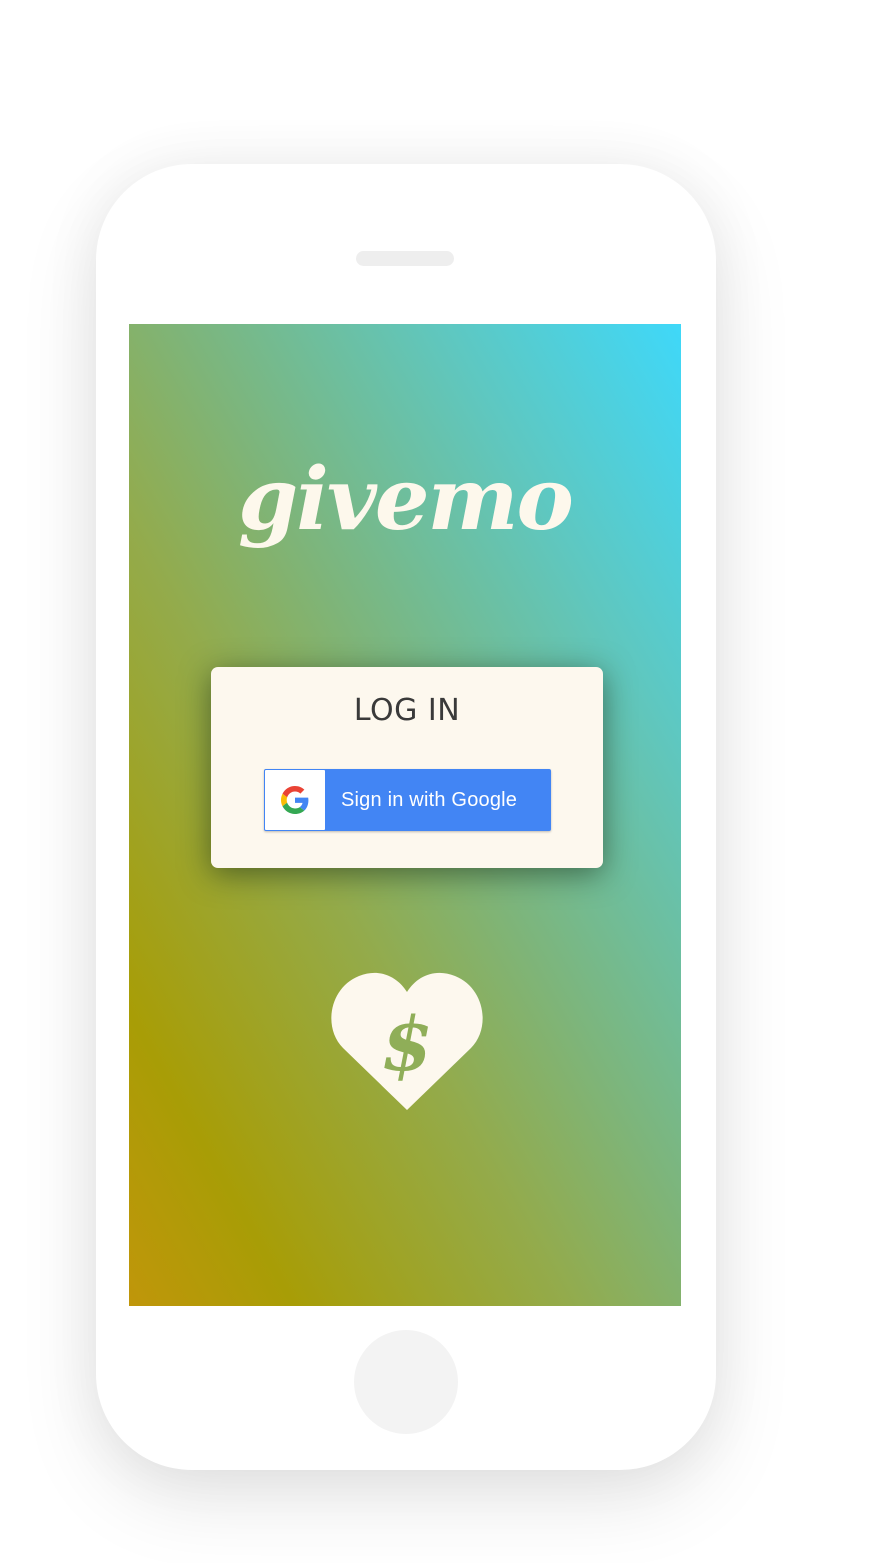 The height and width of the screenshot is (1563, 876). Describe the element at coordinates (407, 767) in the screenshot. I see `login-card: LOG IN Sign in with Google` at that location.